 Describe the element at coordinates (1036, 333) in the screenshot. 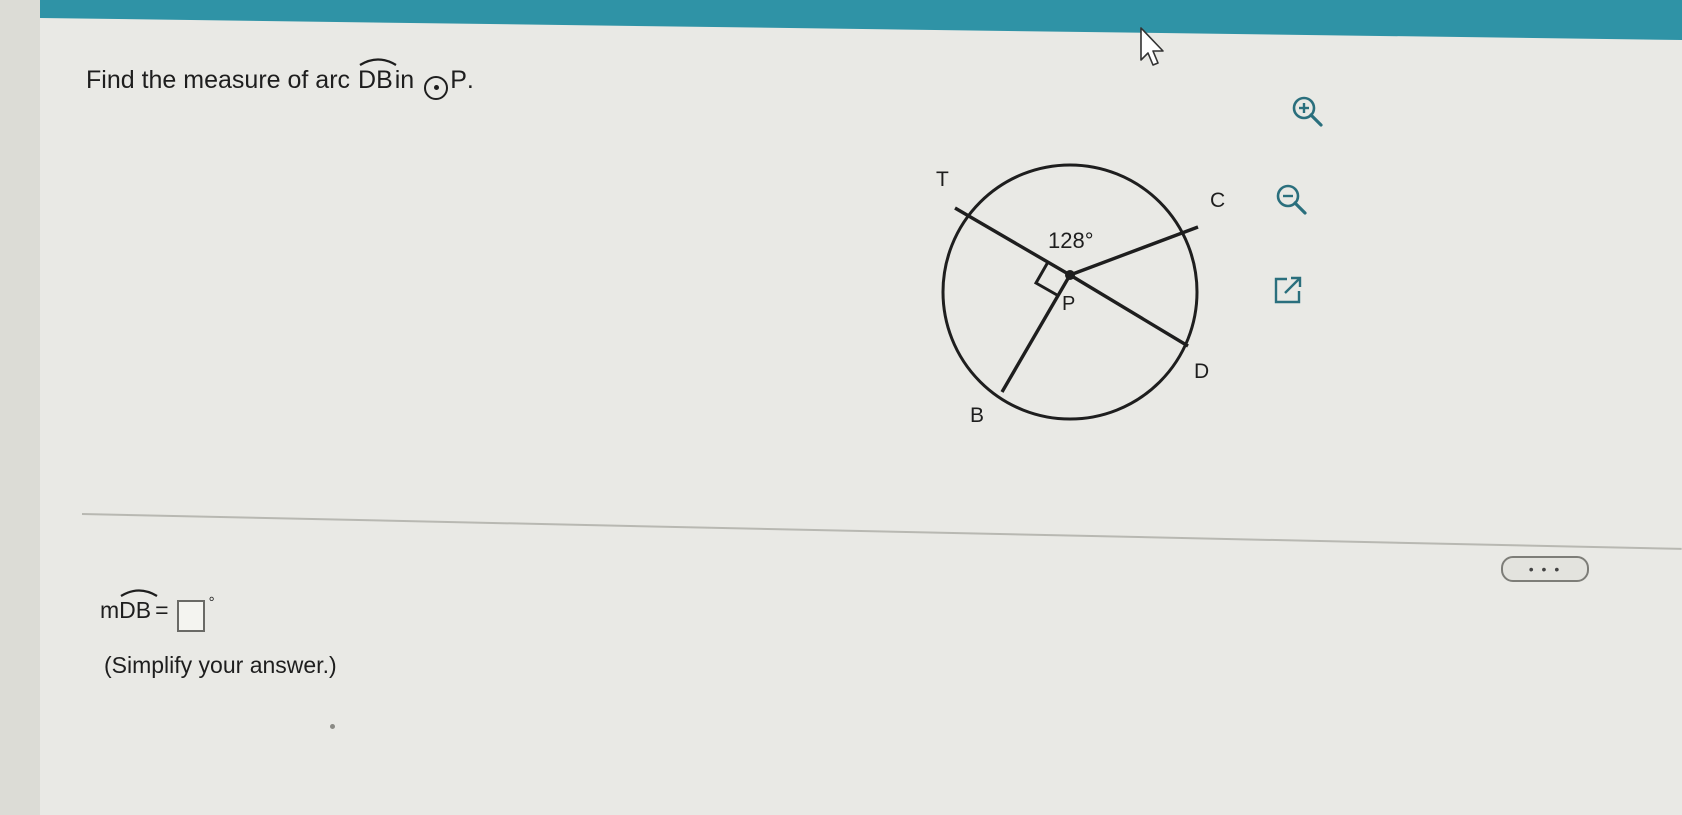

I see `segment-pb` at that location.